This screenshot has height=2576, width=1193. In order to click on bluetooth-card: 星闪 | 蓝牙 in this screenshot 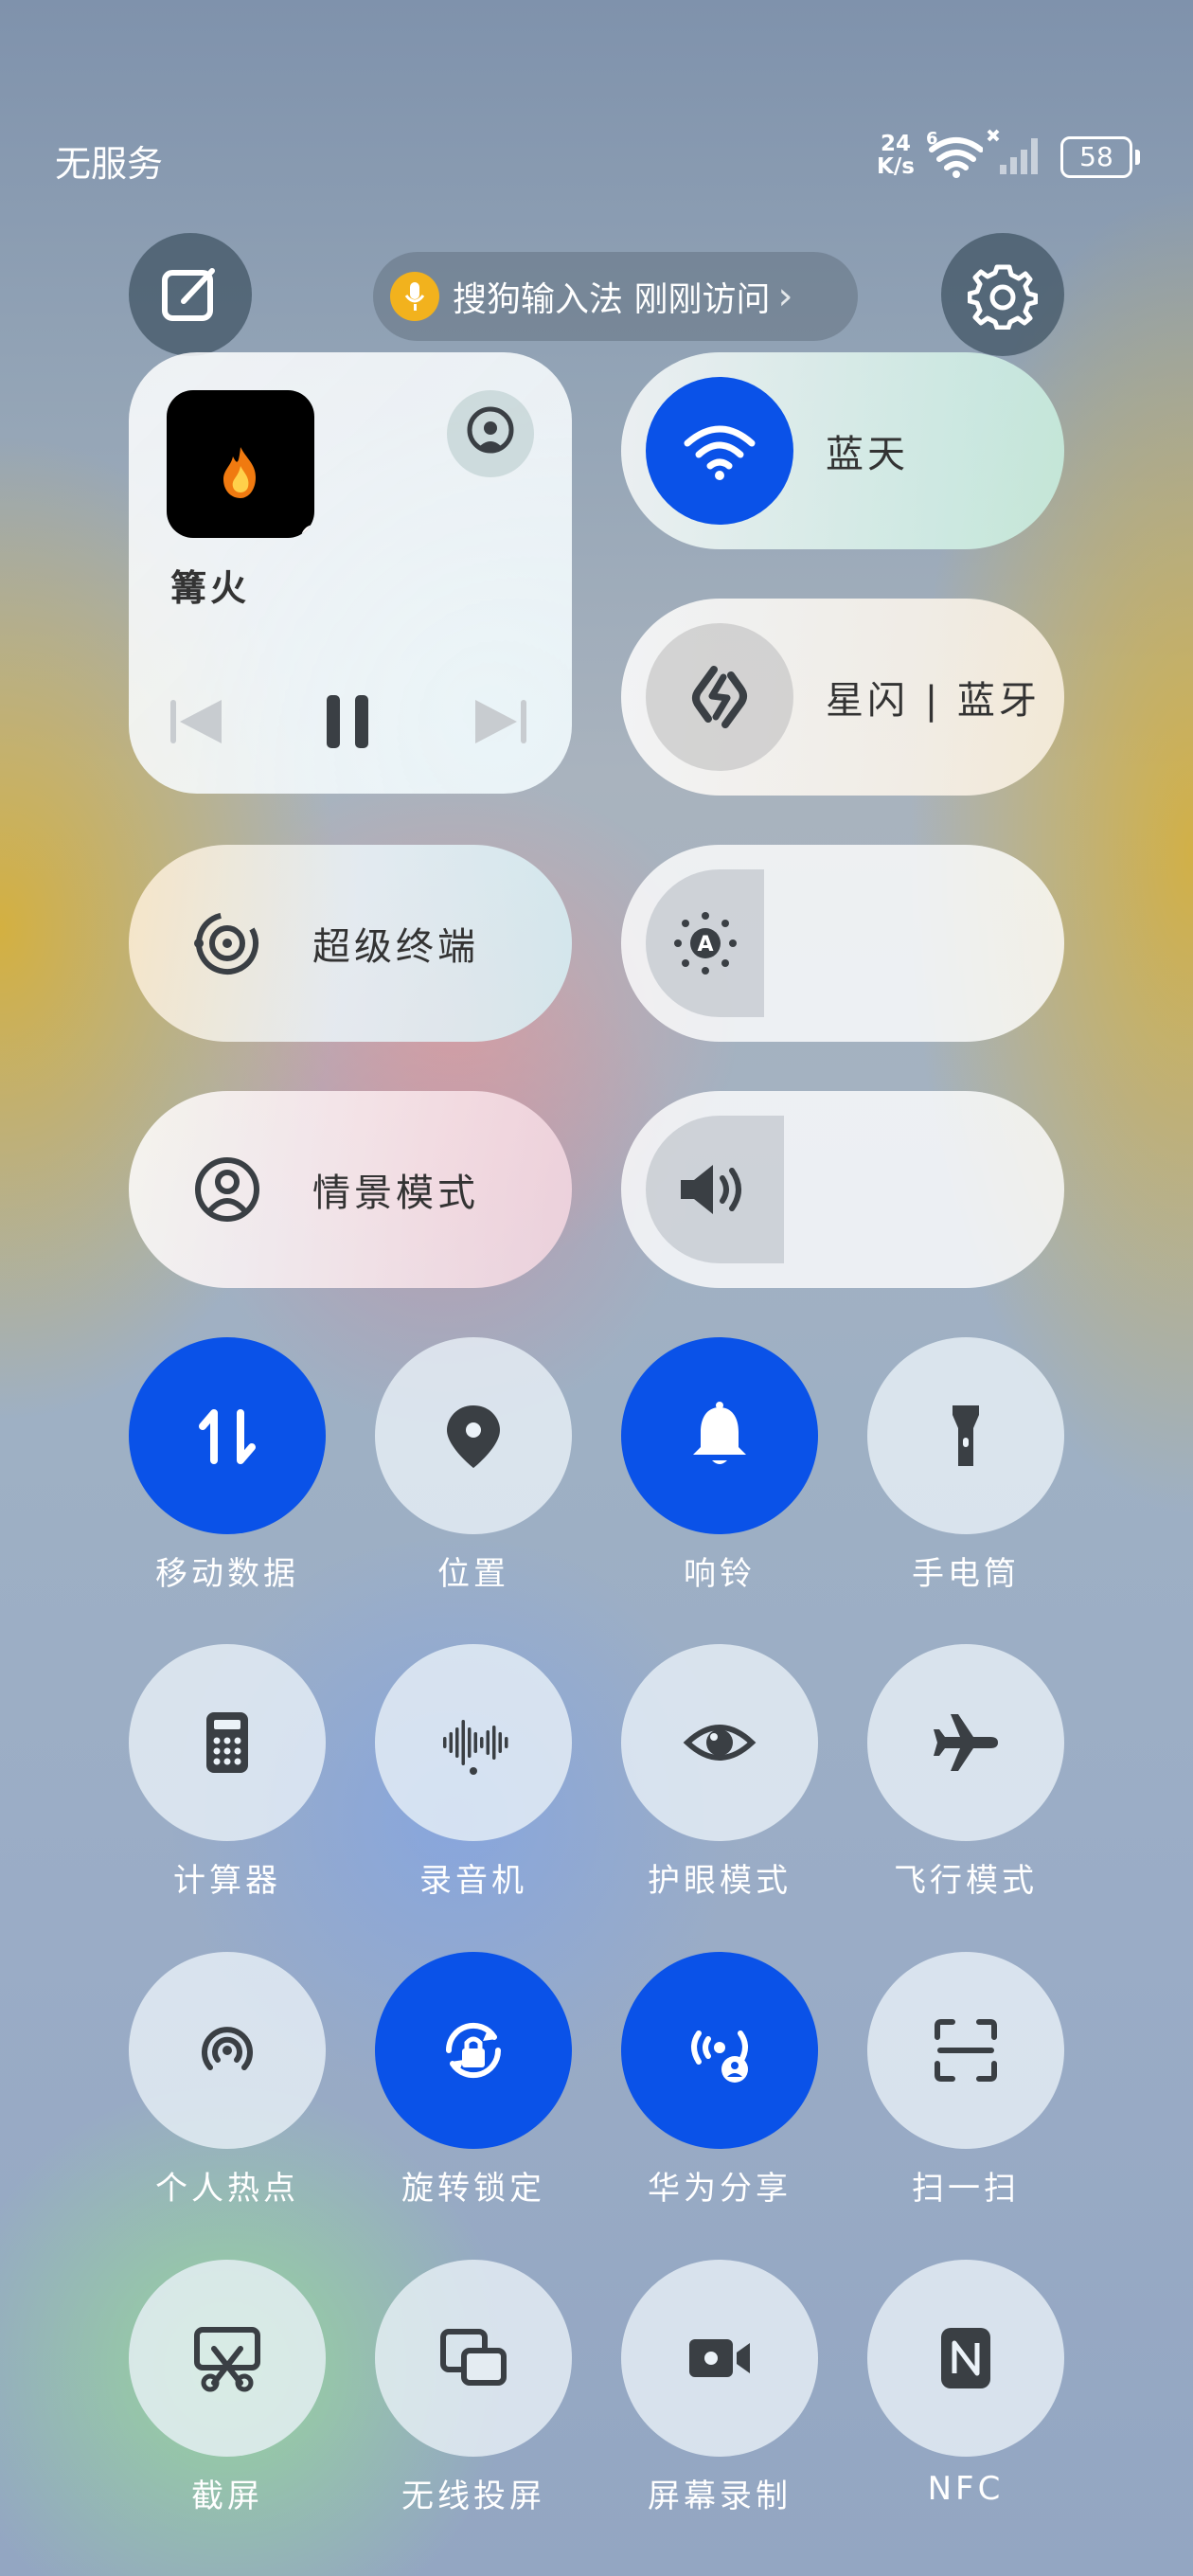, I will do `click(842, 697)`.